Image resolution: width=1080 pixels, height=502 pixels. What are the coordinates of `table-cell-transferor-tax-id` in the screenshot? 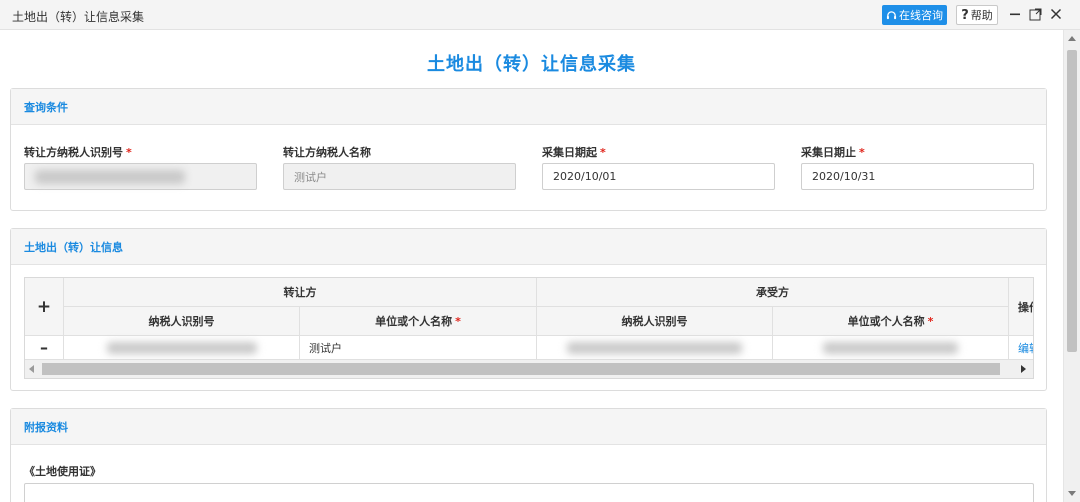 It's located at (182, 348).